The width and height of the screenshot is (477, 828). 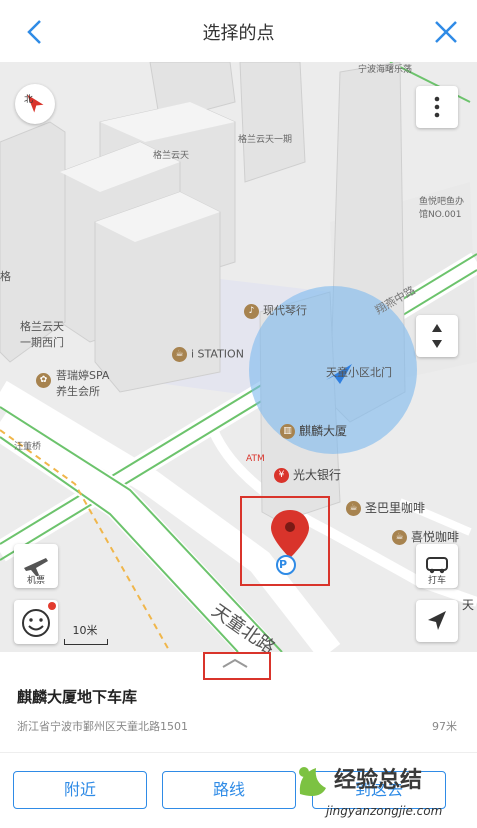 I want to click on poi-yuyueba: 鱼悦吧鱼办 馆NO.001, so click(x=441, y=207).